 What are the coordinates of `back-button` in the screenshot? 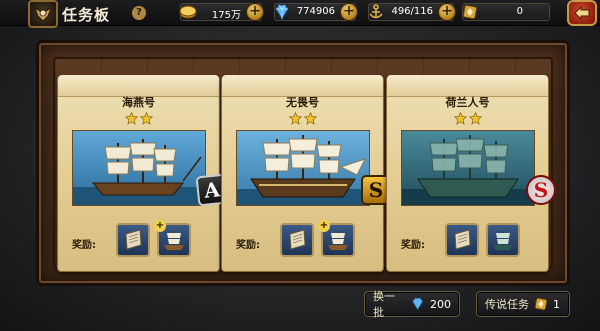 It's located at (582, 13).